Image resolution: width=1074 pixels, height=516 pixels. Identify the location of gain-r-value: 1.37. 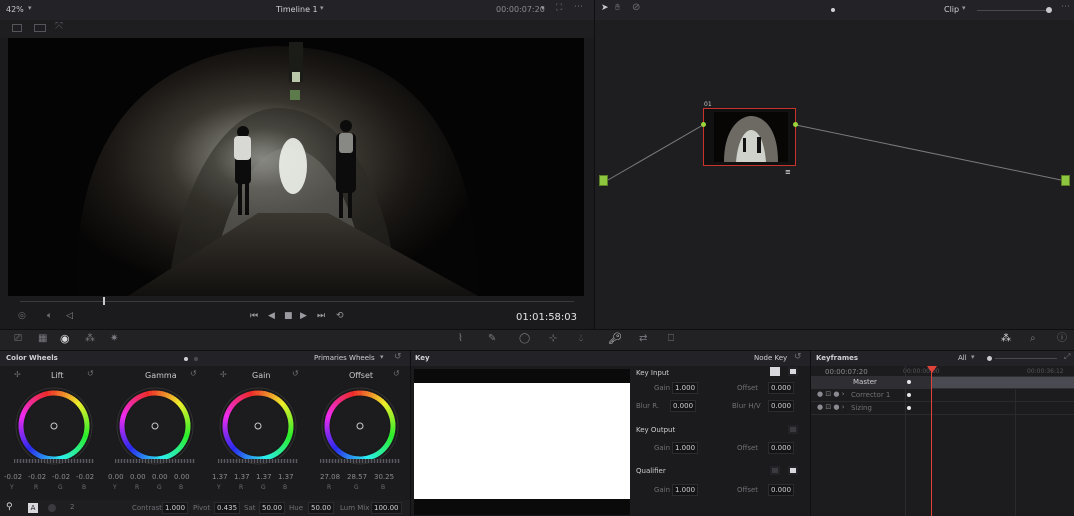
(242, 477).